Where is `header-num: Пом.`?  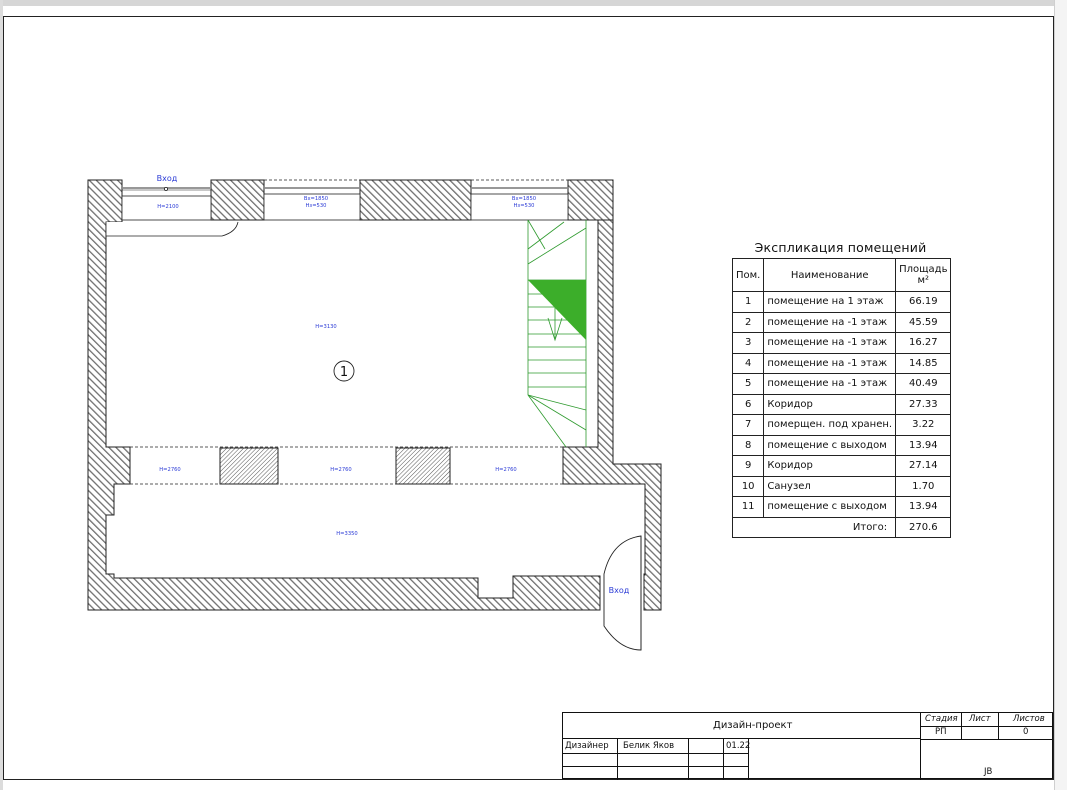 header-num: Пом. is located at coordinates (748, 275).